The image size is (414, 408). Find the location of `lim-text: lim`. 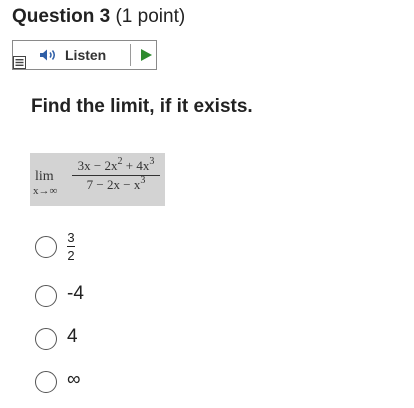

lim-text: lim is located at coordinates (44, 176).